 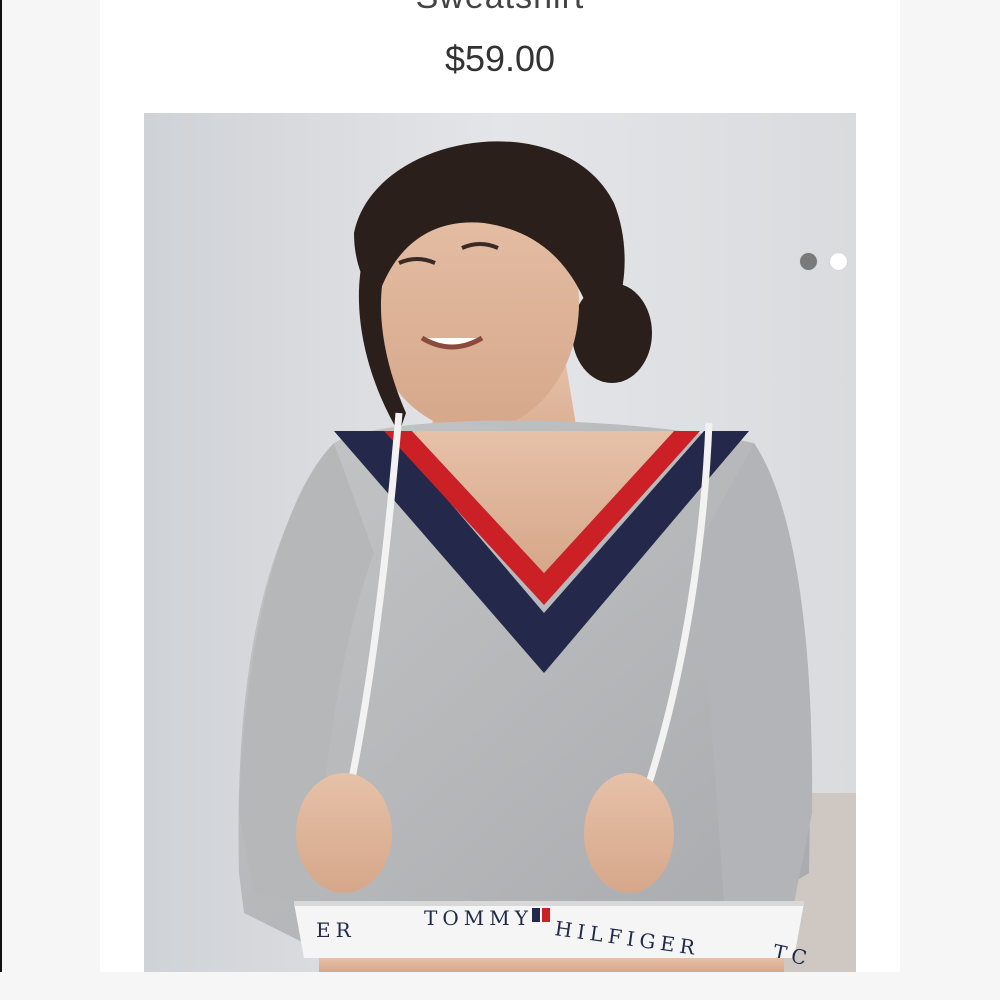 I want to click on window-edge, so click(x=1, y=500).